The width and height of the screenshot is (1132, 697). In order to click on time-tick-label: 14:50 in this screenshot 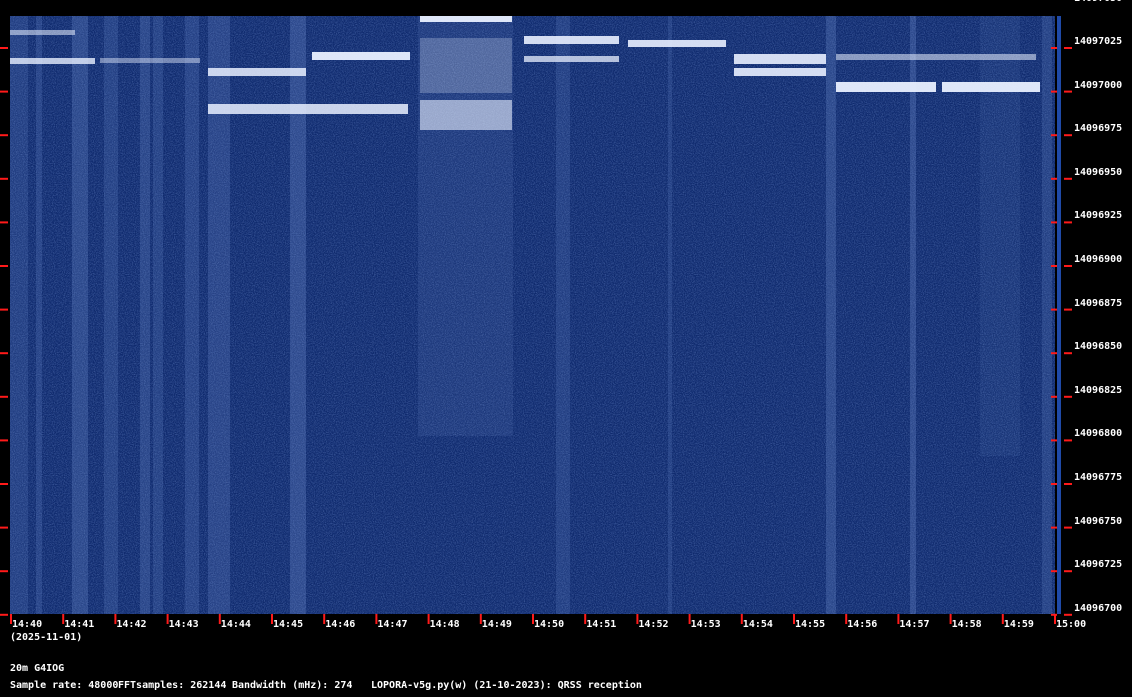, I will do `click(549, 624)`.